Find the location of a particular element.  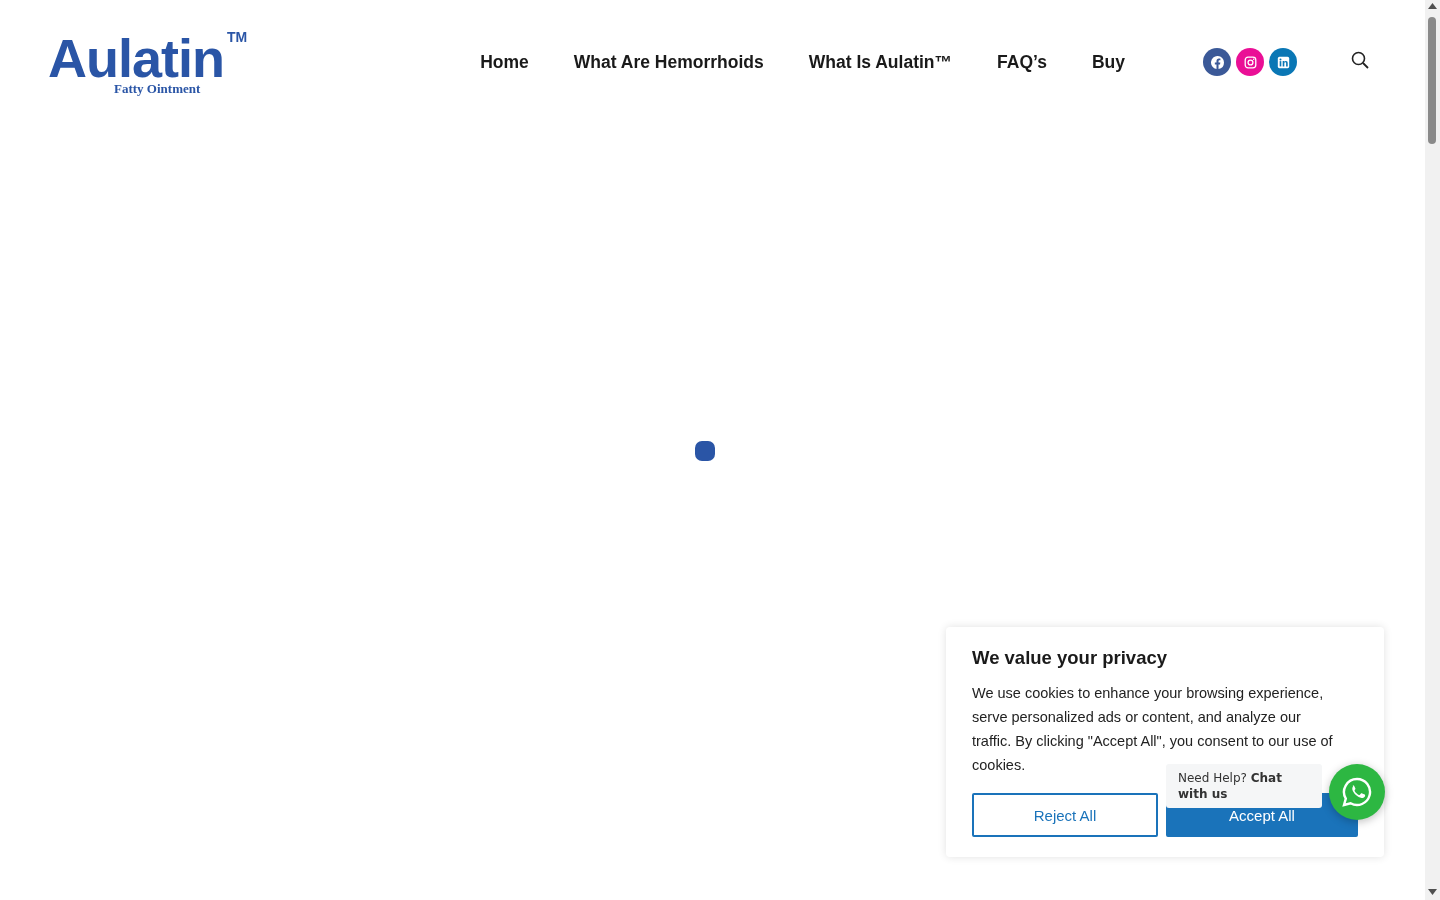

reject-button: Reject All is located at coordinates (1065, 815).